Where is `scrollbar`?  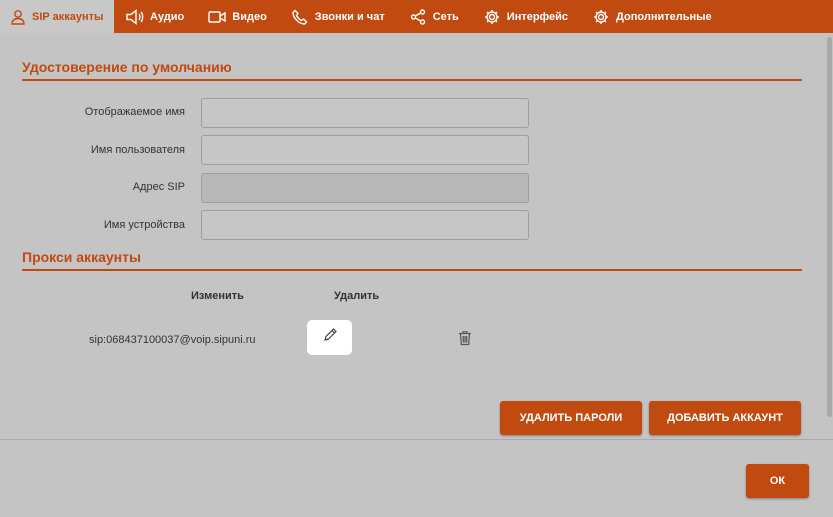
scrollbar is located at coordinates (829, 236).